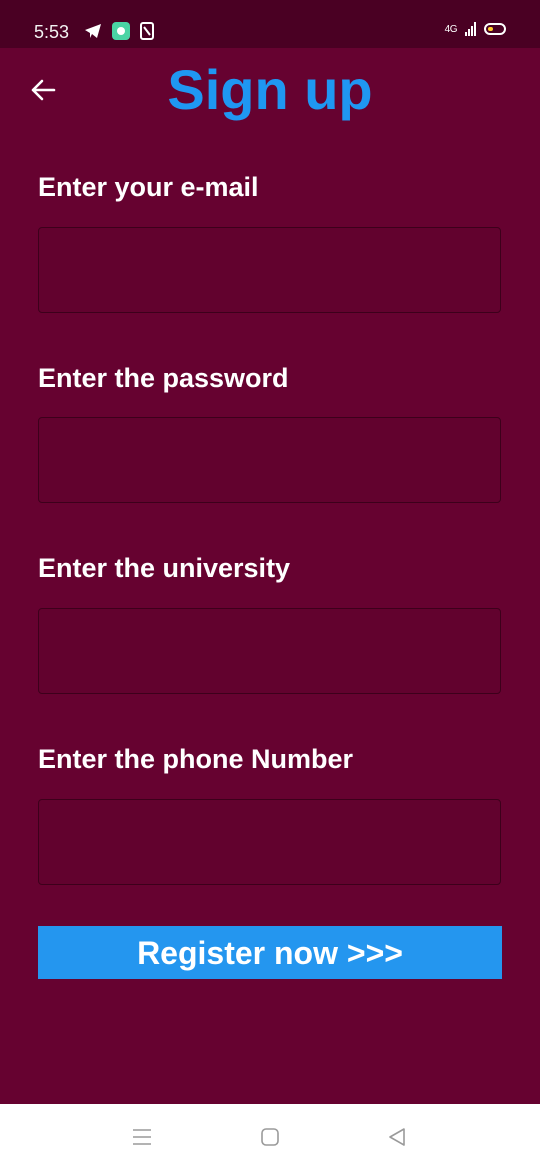 This screenshot has width=540, height=1170. I want to click on network-type: 4G, so click(451, 29).